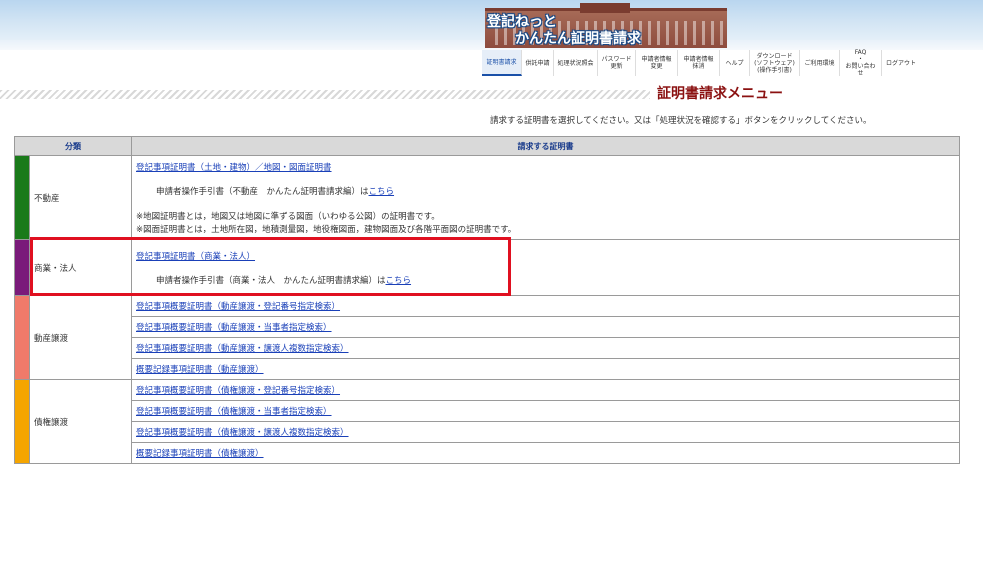 This screenshot has width=983, height=567. Describe the element at coordinates (73, 146) in the screenshot. I see `header-category: 分類` at that location.